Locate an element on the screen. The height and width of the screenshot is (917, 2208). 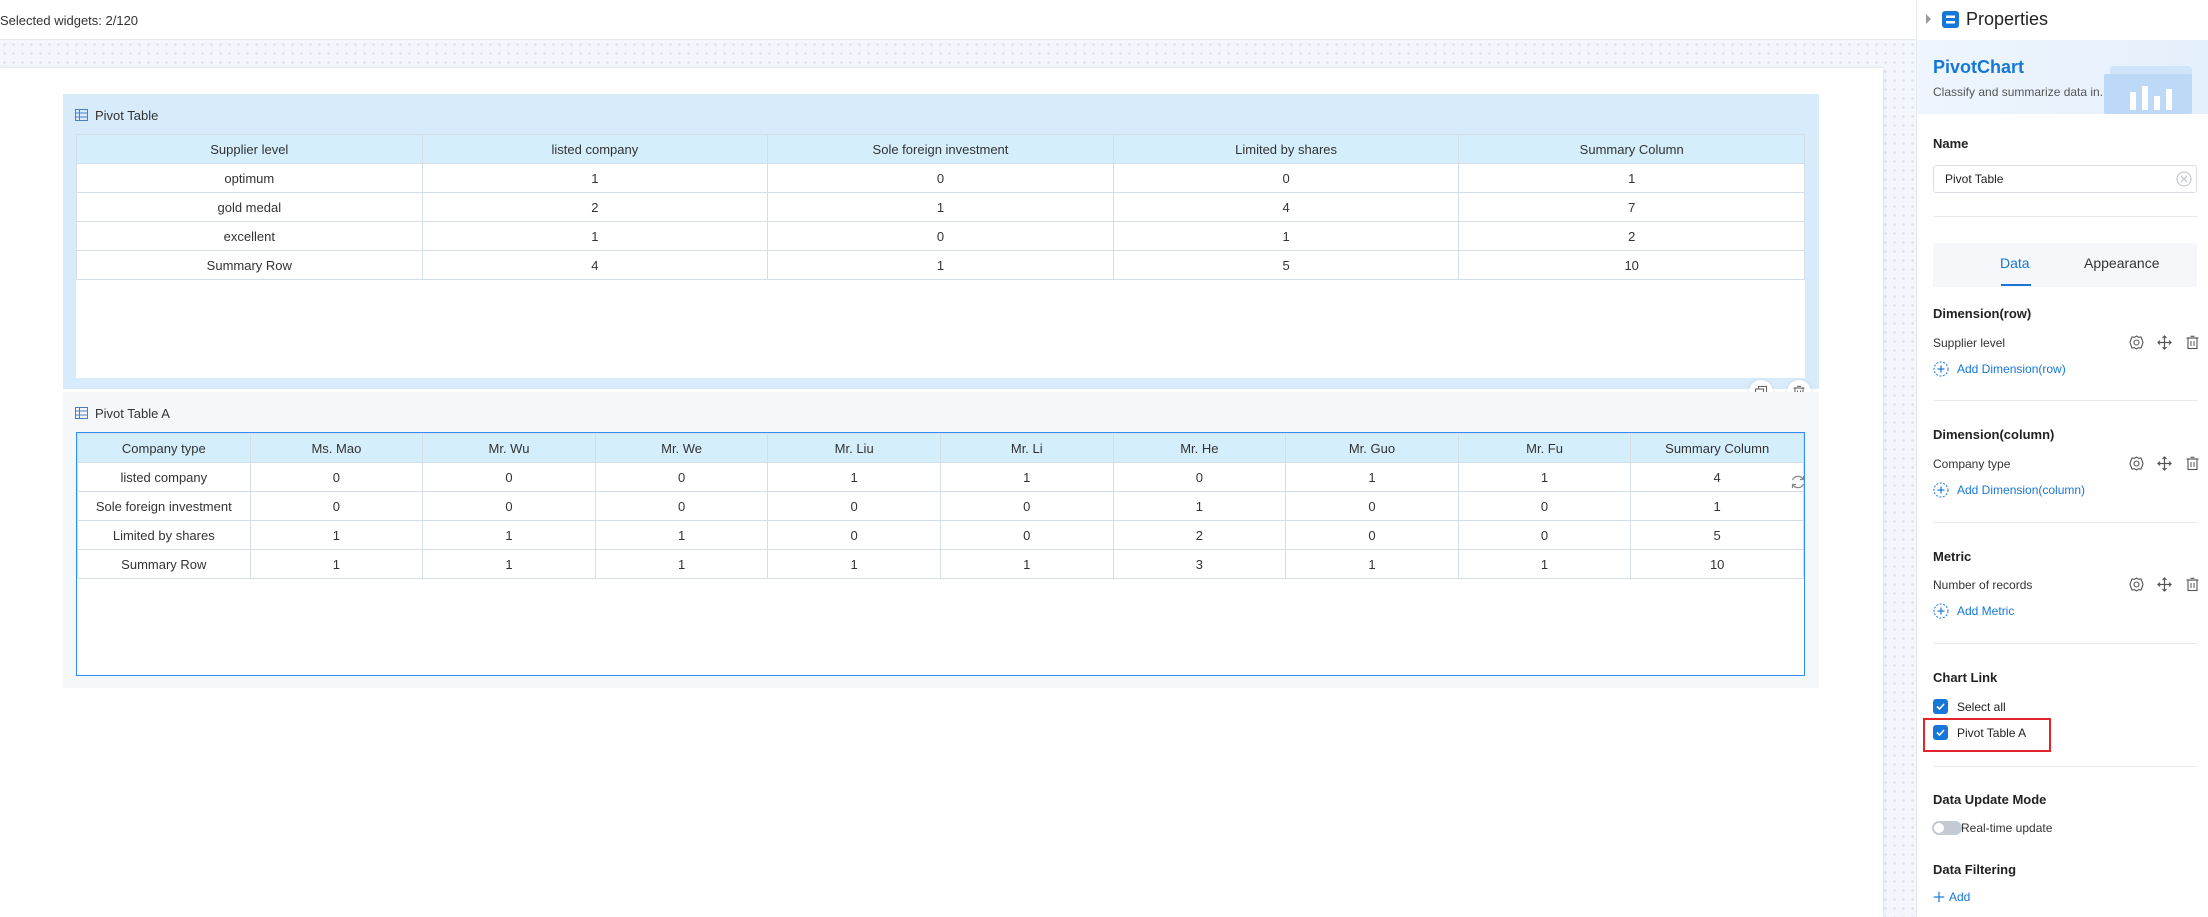
update-mode-label: Data Update Mode is located at coordinates (1990, 799).